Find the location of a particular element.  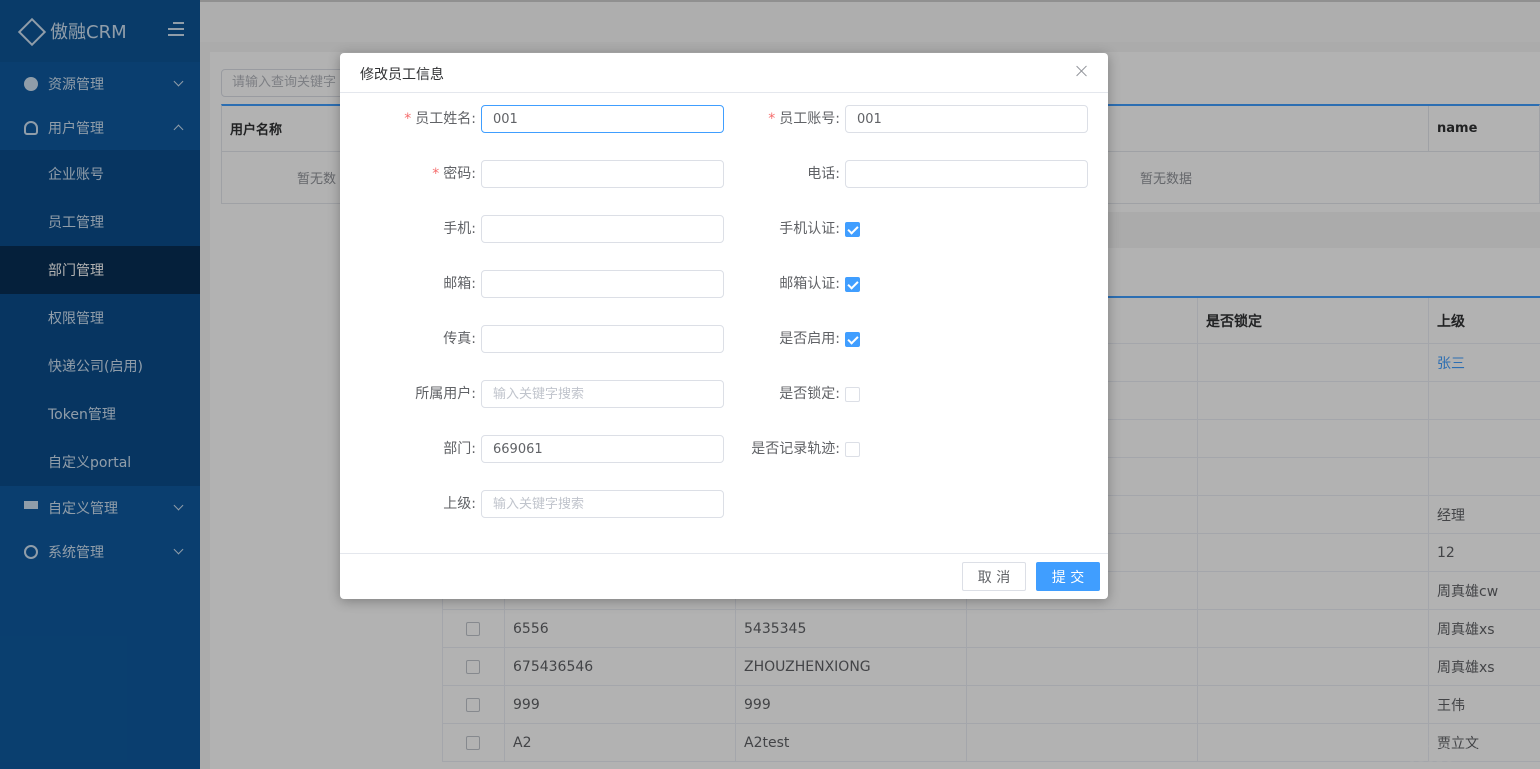

locked-label: 是否锁定: is located at coordinates (809, 394).